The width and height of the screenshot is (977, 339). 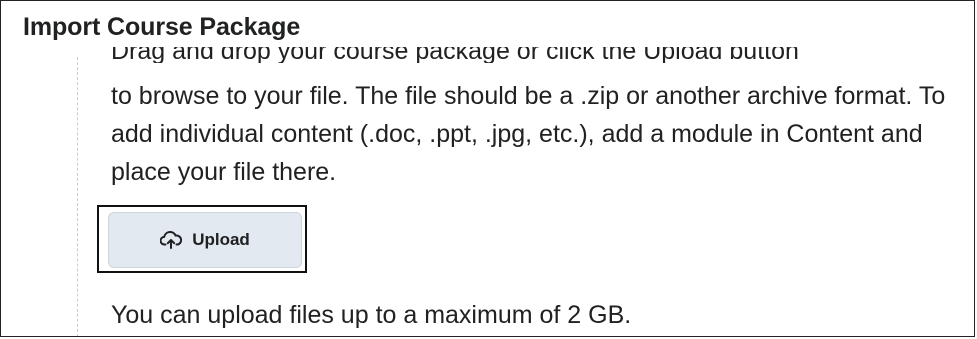 I want to click on upload-button: Upload, so click(x=205, y=240).